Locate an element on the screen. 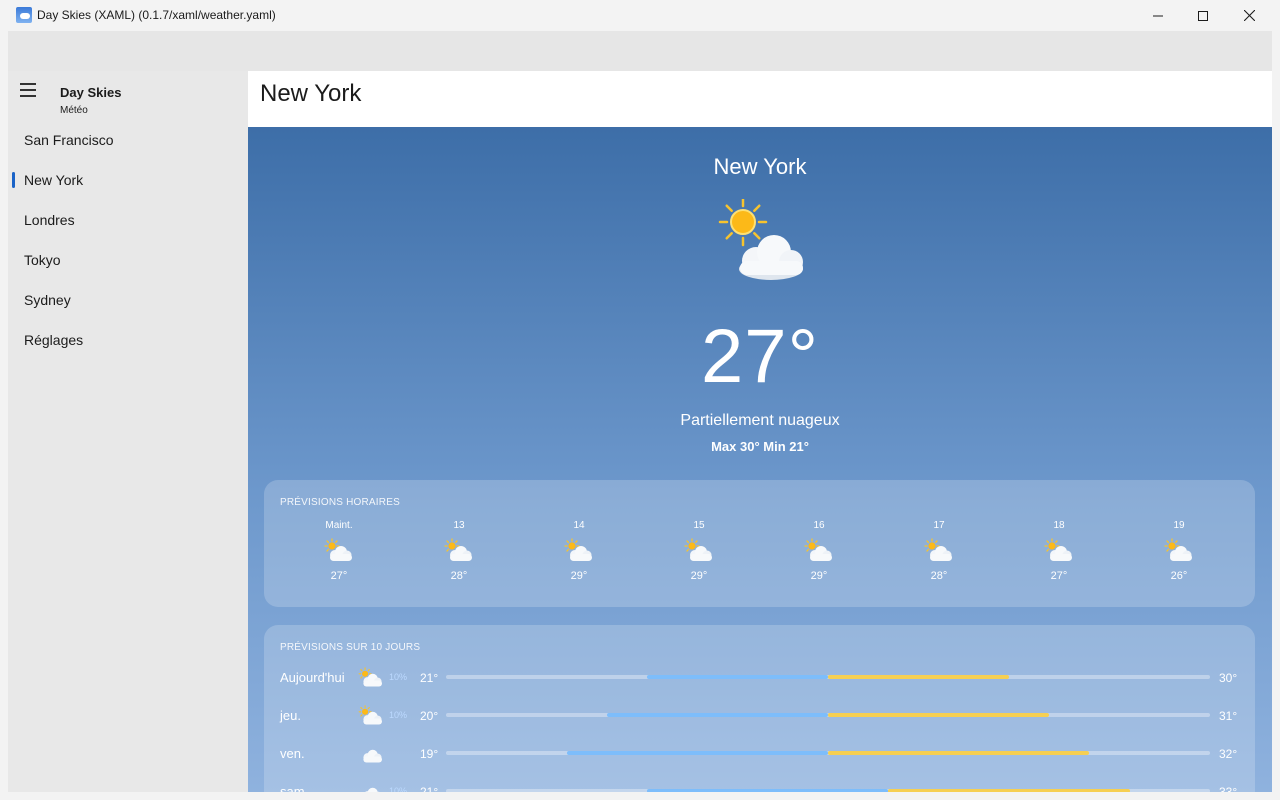 Image resolution: width=1280 pixels, height=800 pixels. hourly-item: 18 27° is located at coordinates (1059, 551).